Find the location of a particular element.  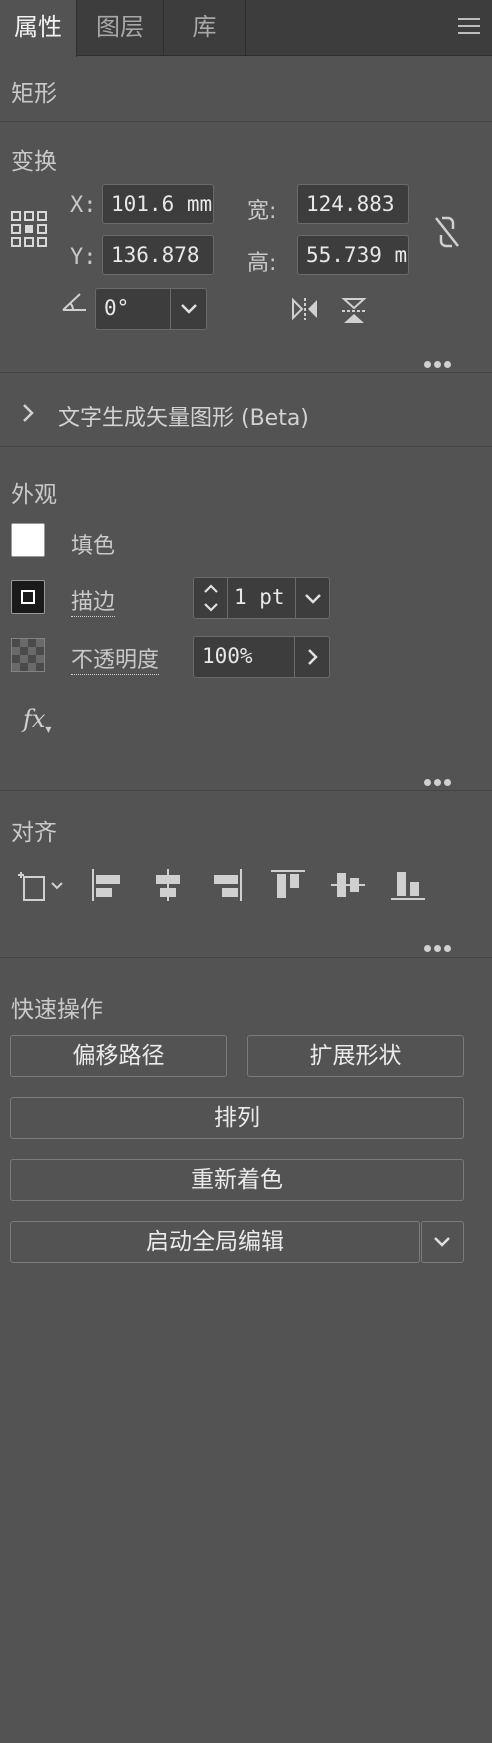

quick-actions-title: 快速操作 is located at coordinates (57, 1010).